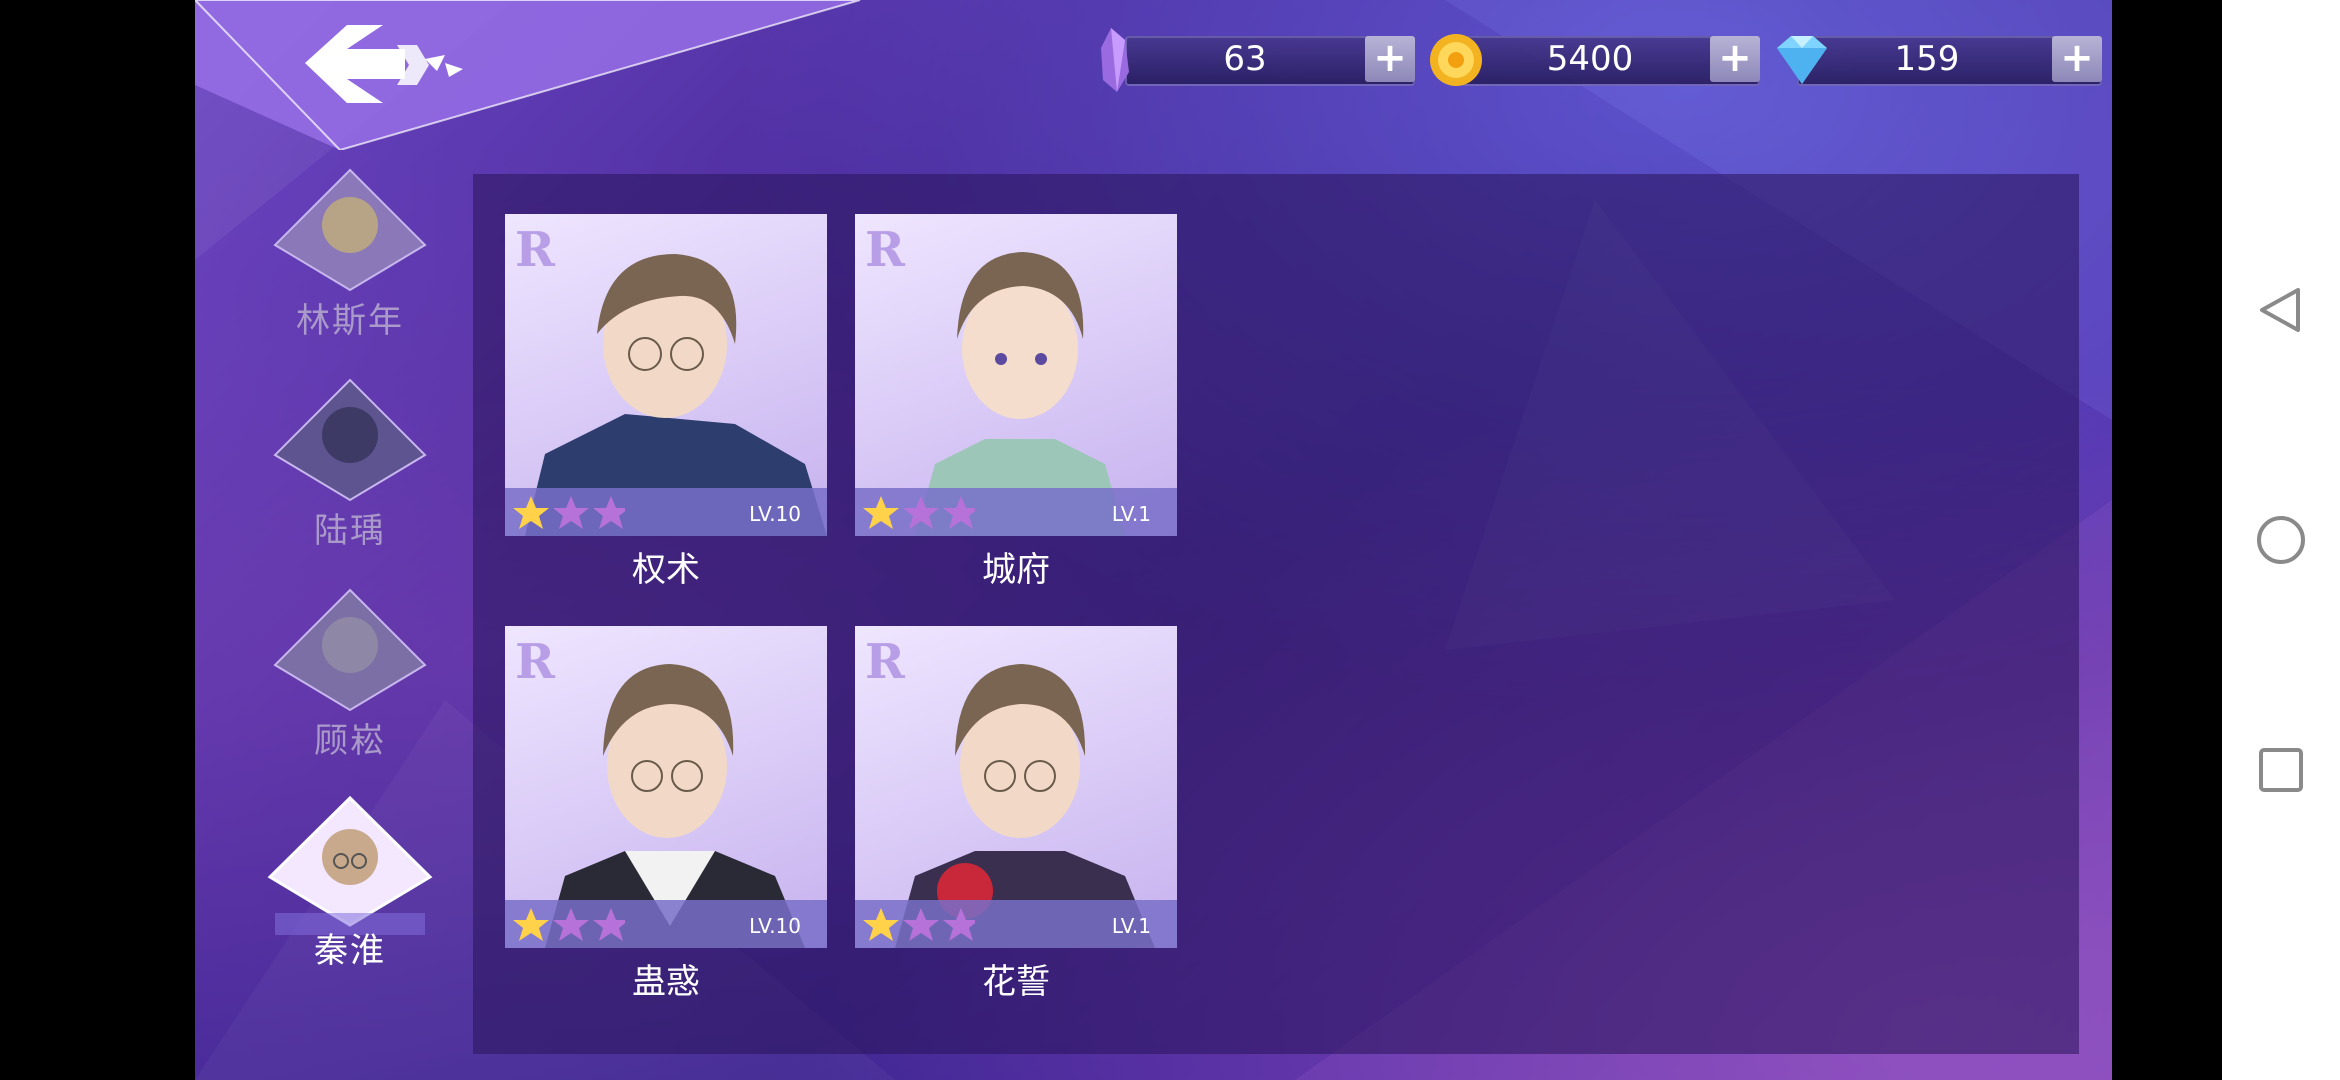 Image resolution: width=2340 pixels, height=1080 pixels. I want to click on character-tab-lin-sinian: 林斯年, so click(350, 260).